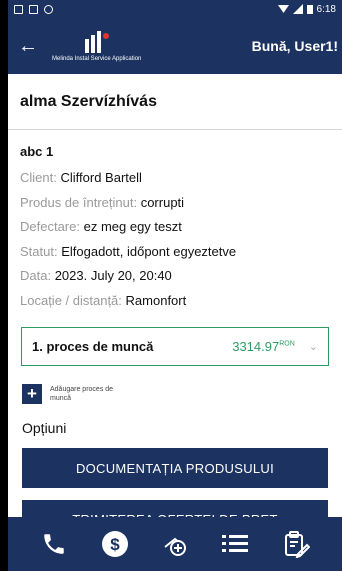  Describe the element at coordinates (32, 394) in the screenshot. I see `add-process-button: +` at that location.